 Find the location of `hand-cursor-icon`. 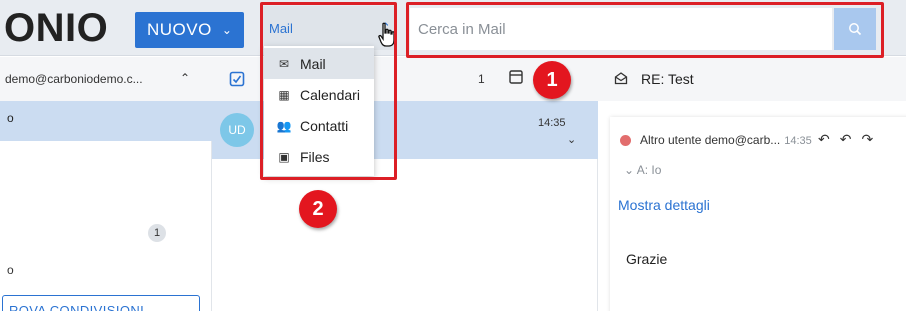

hand-cursor-icon is located at coordinates (386, 34).